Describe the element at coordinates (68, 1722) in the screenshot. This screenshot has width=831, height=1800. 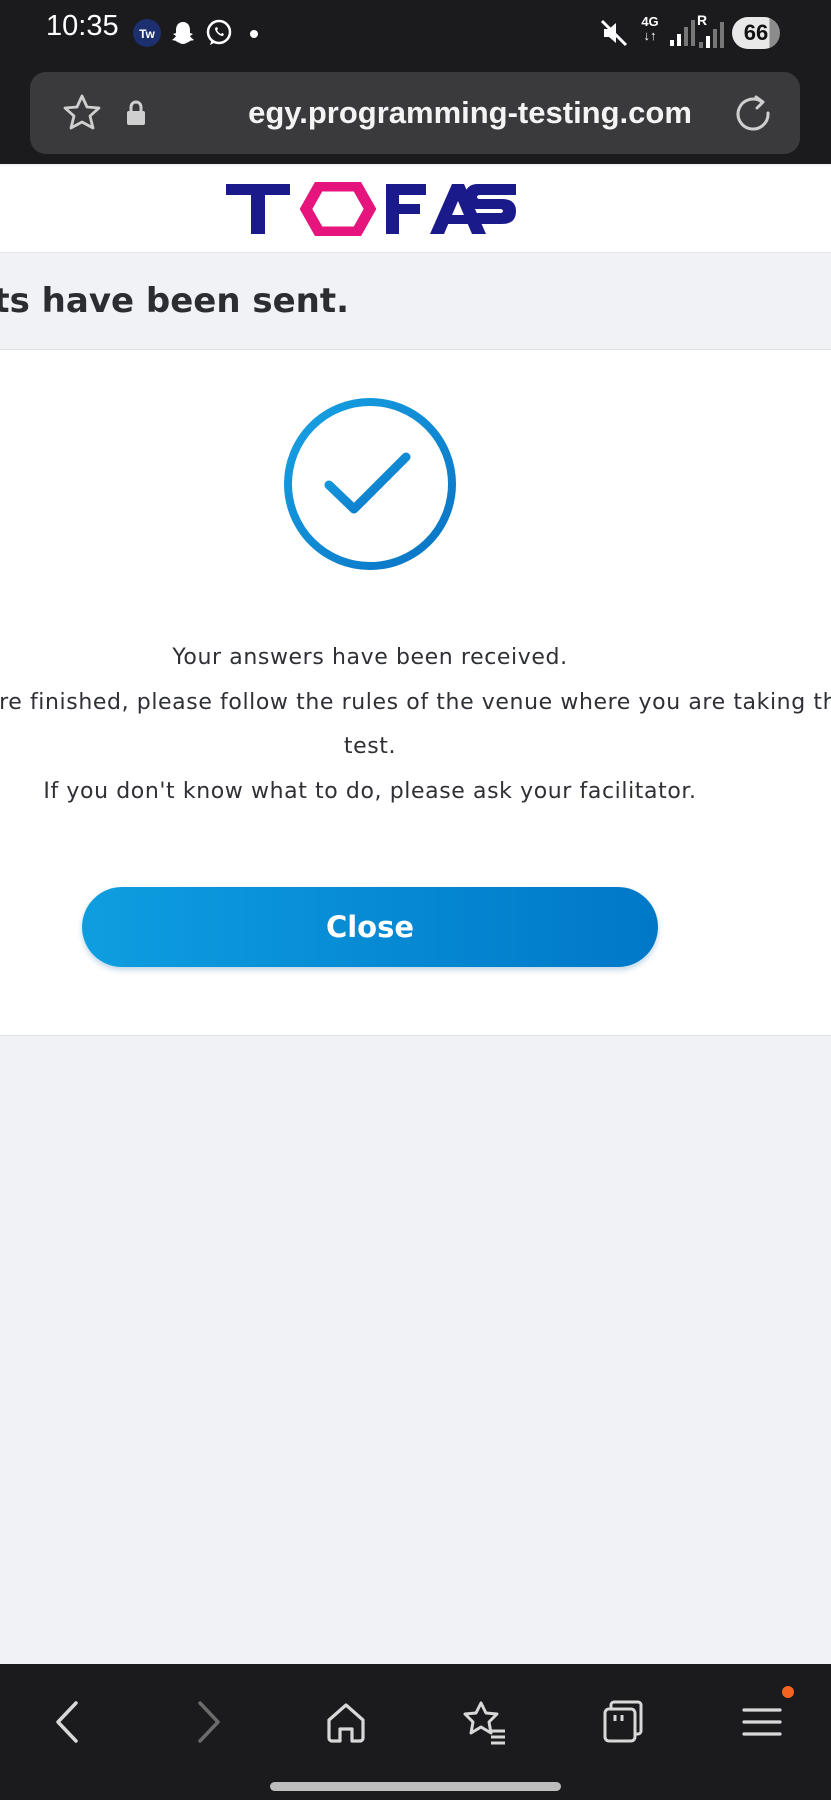
I see `back-icon` at that location.